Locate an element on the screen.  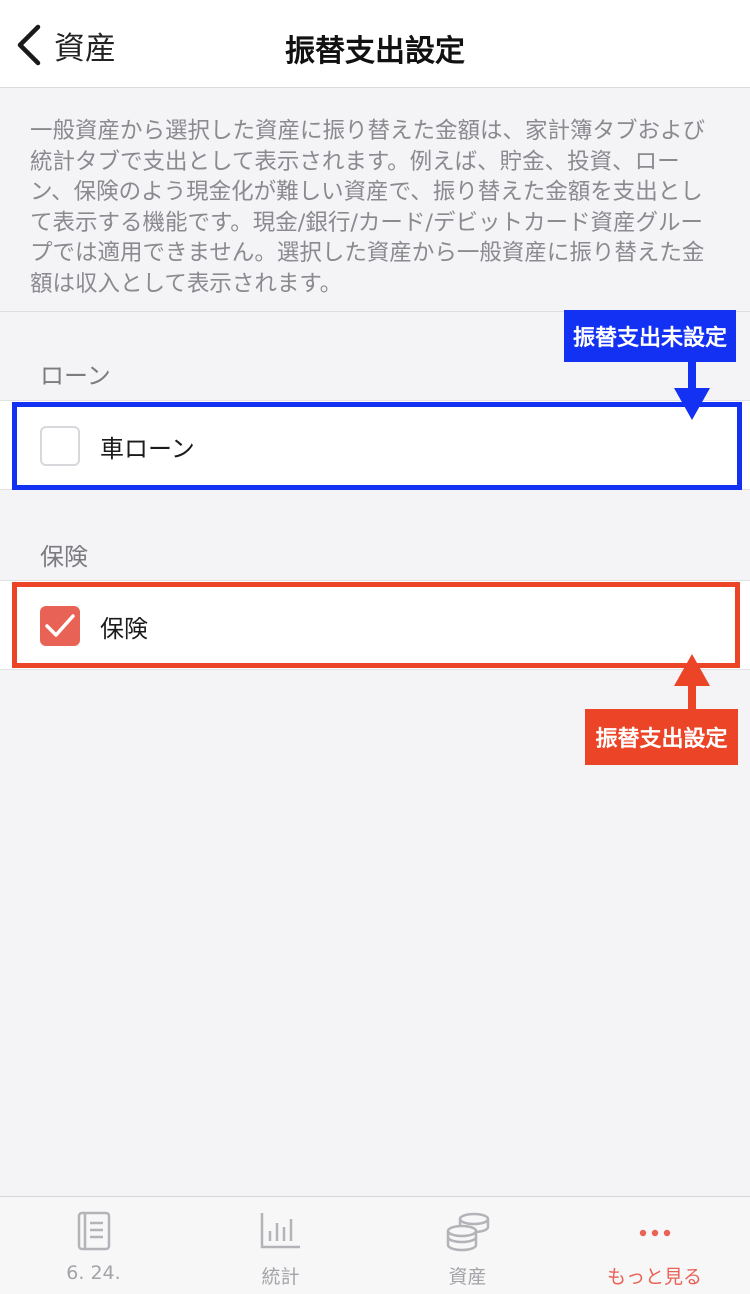
book-icon is located at coordinates (93, 1231).